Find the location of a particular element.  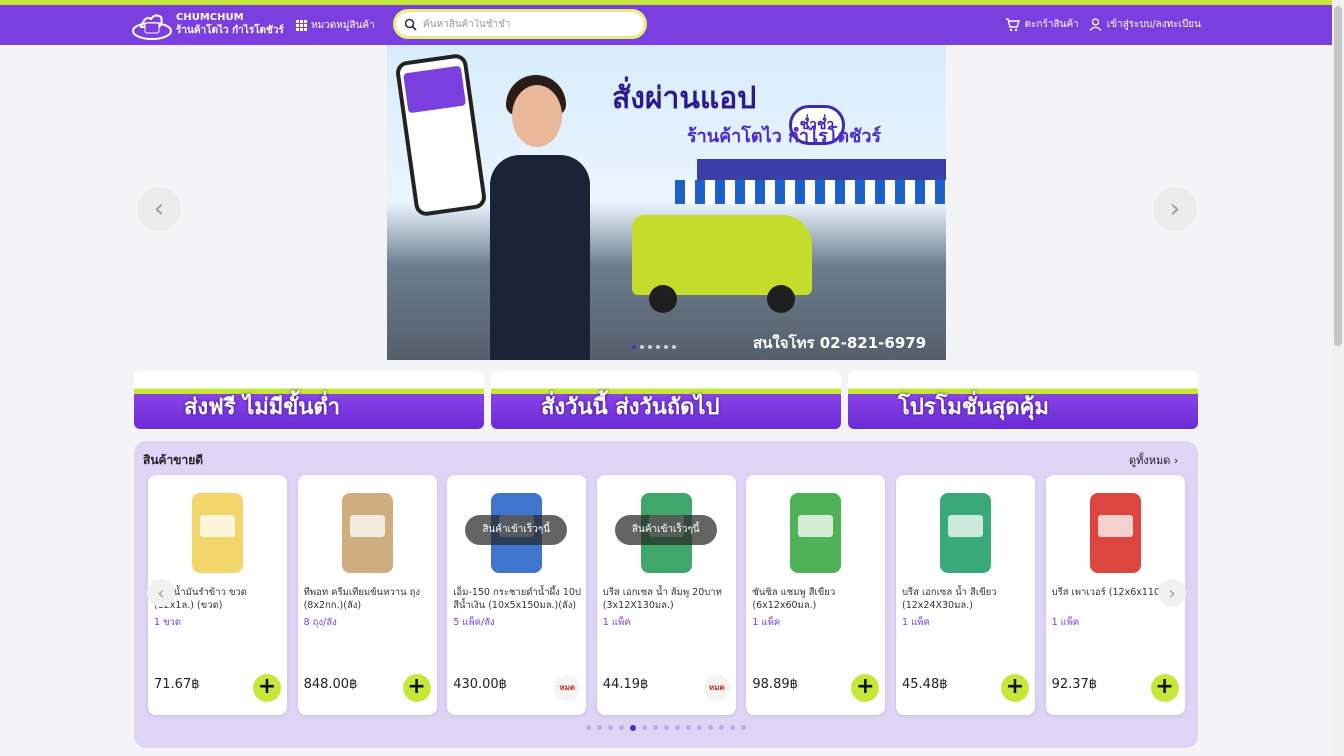

banner-next-button: › is located at coordinates (1175, 209).